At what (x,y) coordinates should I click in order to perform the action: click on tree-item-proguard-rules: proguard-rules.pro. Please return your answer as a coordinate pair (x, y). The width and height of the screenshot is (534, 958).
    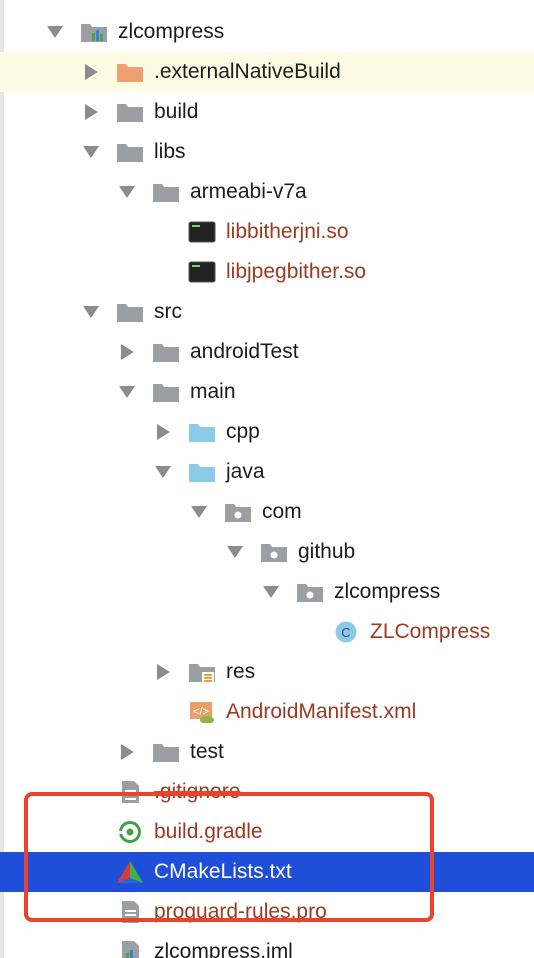
    Looking at the image, I should click on (267, 912).